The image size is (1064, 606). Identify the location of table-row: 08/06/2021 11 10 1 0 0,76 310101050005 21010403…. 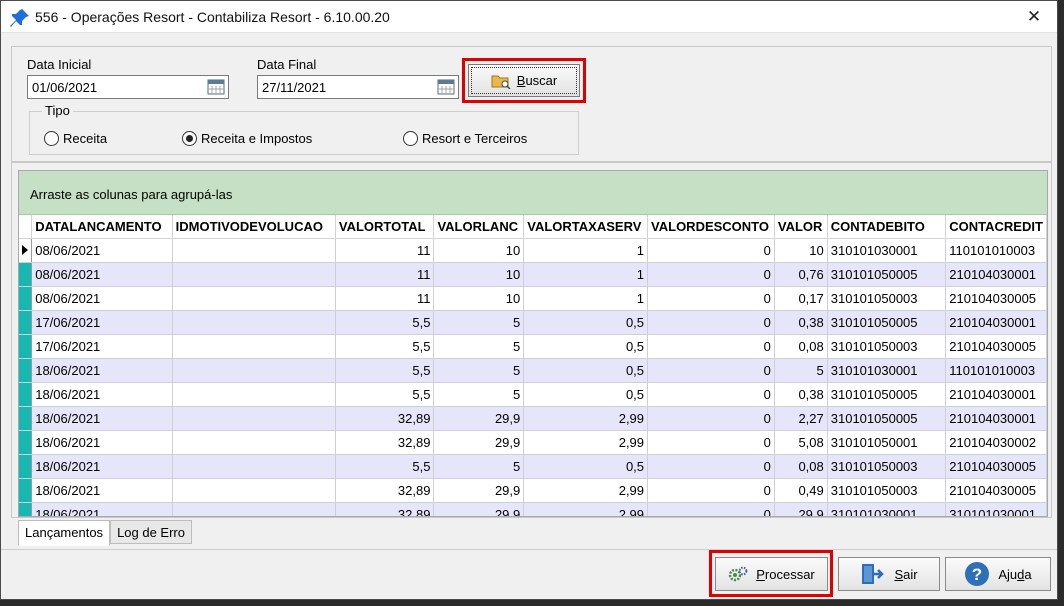
(533, 274).